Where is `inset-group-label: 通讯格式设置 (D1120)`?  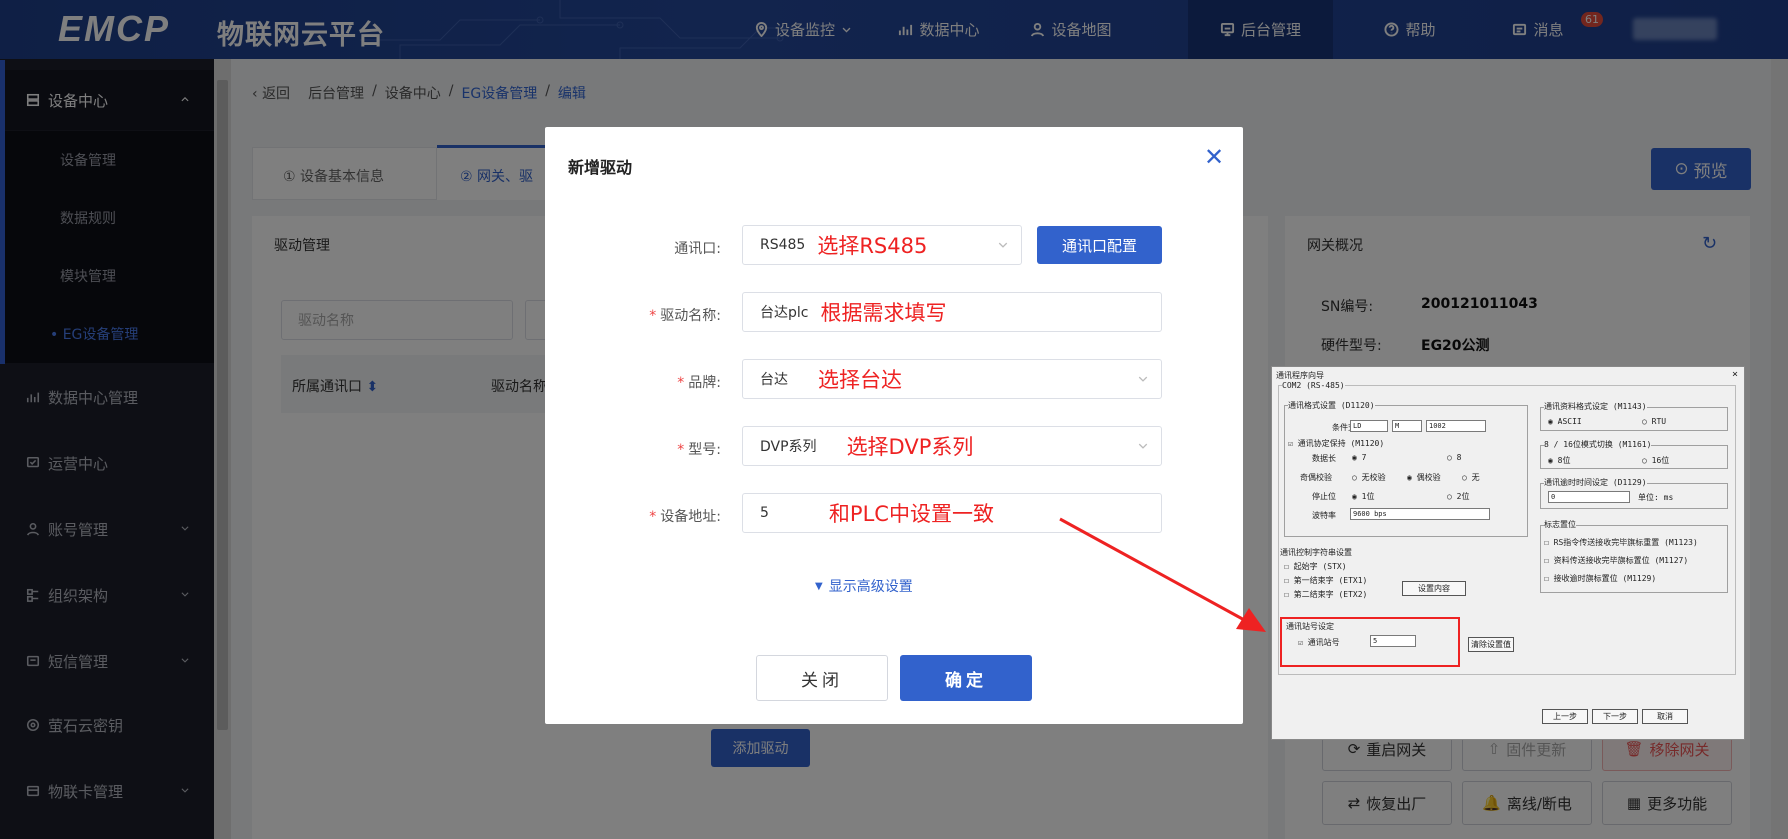
inset-group-label: 通讯格式设置 (D1120) is located at coordinates (1331, 405).